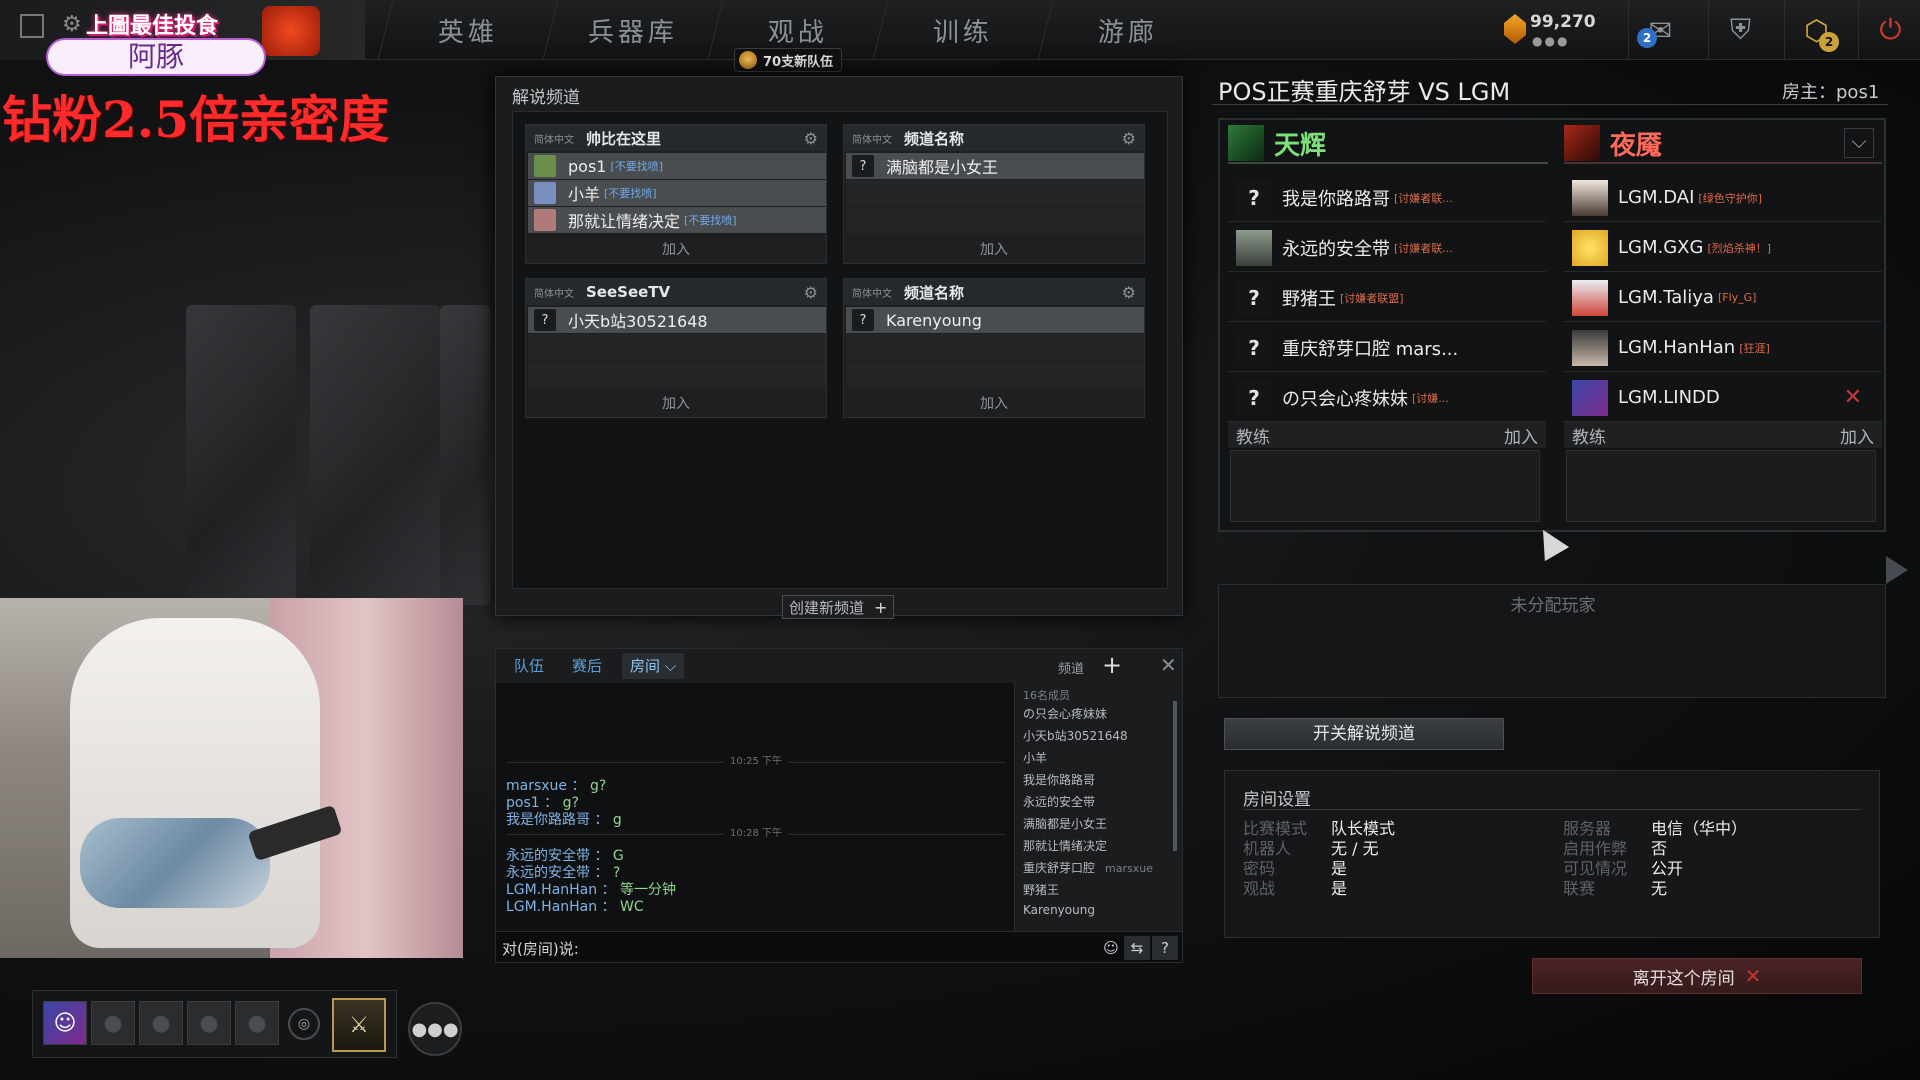 The image size is (1920, 1080). What do you see at coordinates (1059, 910) in the screenshot?
I see `member-item: Karenyoung` at bounding box center [1059, 910].